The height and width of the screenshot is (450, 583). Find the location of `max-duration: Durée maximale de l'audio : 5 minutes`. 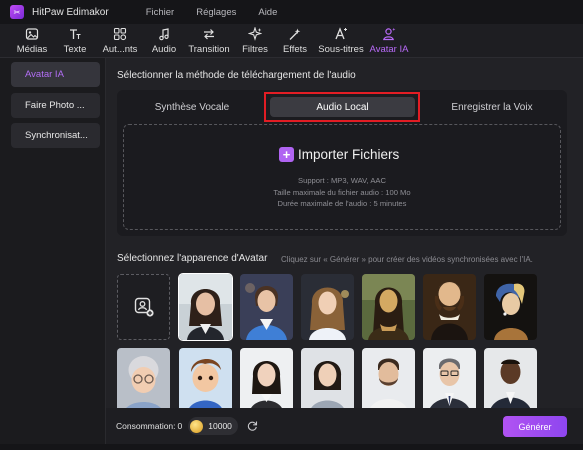

max-duration: Durée maximale de l'audio : 5 minutes is located at coordinates (342, 203).